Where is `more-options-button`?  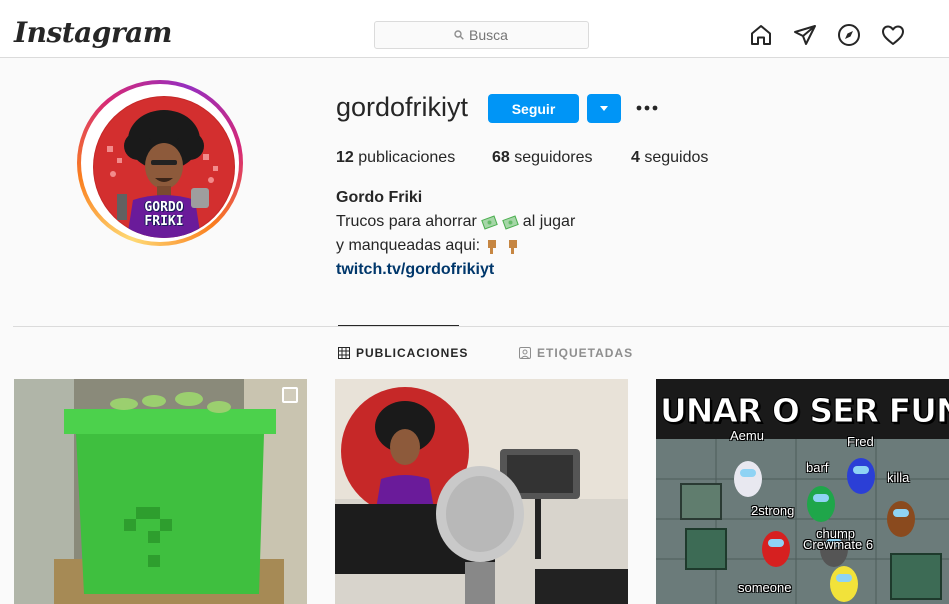
more-options-button is located at coordinates (647, 108).